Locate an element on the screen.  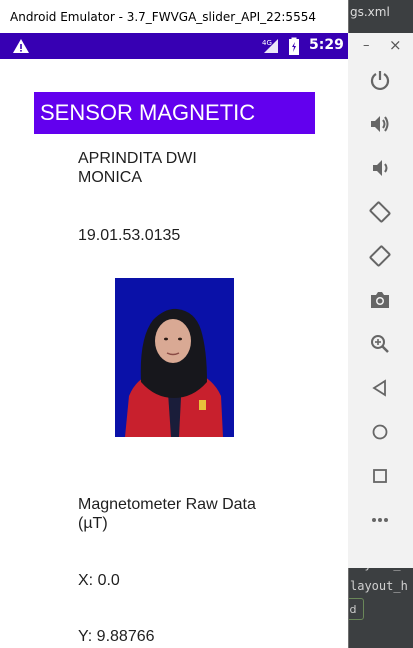
volume-up-icon is located at coordinates (380, 124).